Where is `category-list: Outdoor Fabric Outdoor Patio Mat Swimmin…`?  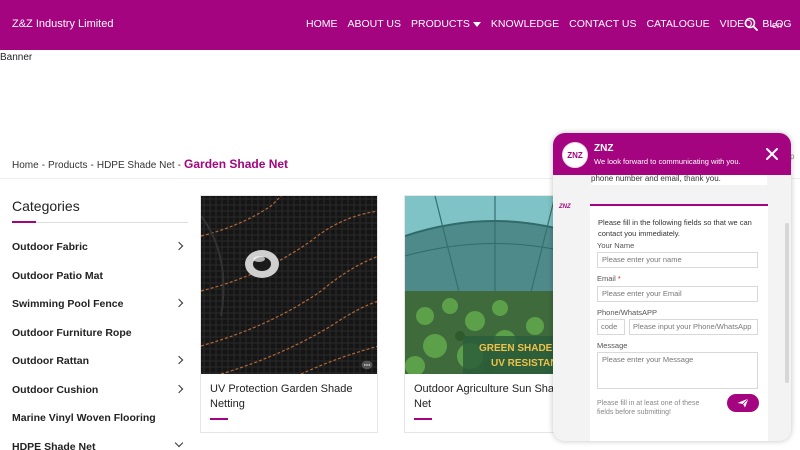
category-list: Outdoor Fabric Outdoor Patio Mat Swimmin… is located at coordinates (100, 343).